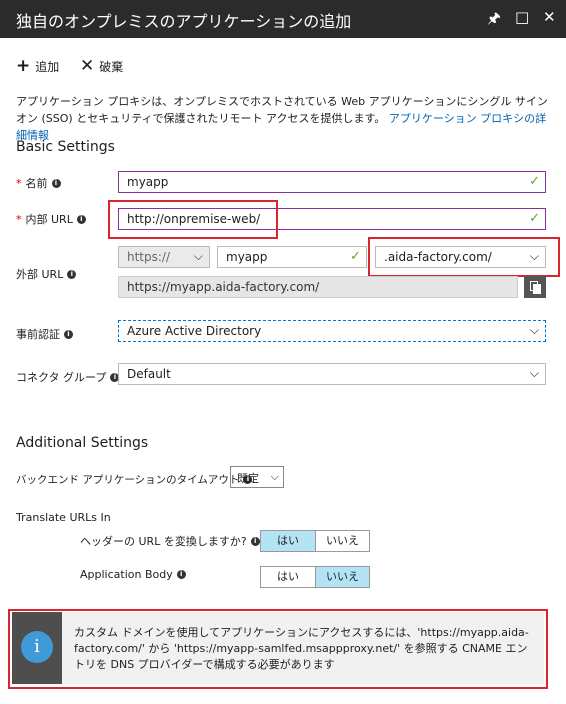  Describe the element at coordinates (87, 66) in the screenshot. I see `x-icon: ✕` at that location.